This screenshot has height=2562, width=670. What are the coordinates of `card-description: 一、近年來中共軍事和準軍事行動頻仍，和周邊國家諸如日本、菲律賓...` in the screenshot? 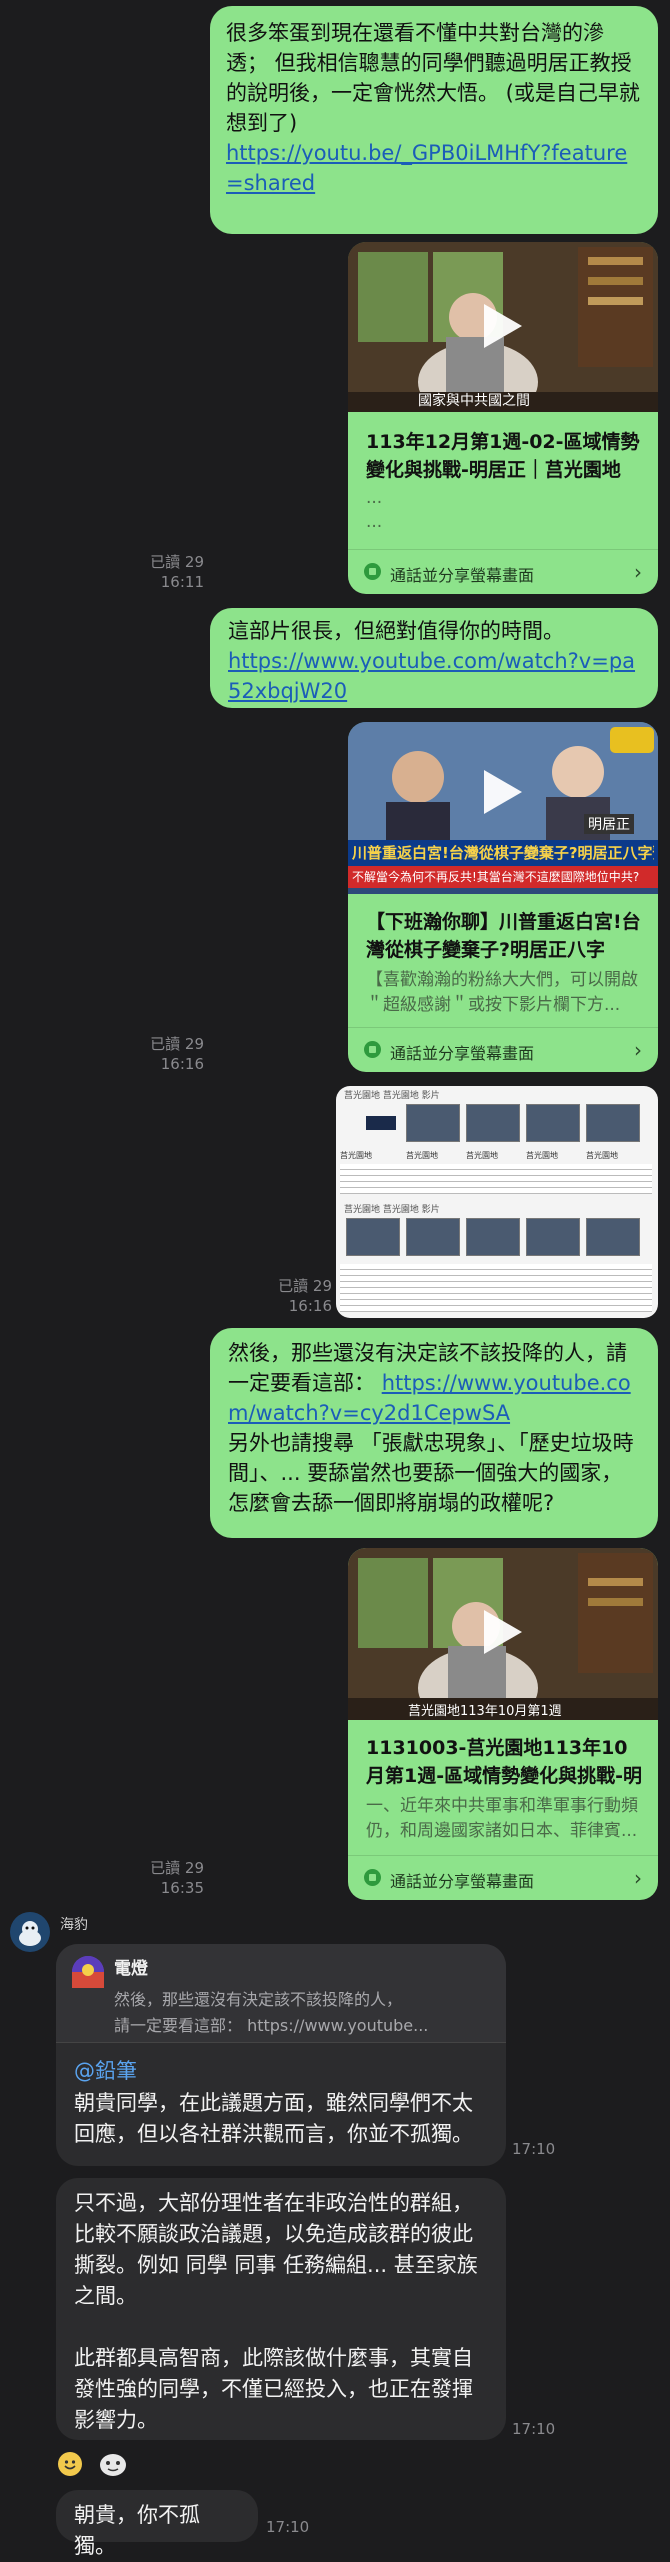 It's located at (502, 1818).